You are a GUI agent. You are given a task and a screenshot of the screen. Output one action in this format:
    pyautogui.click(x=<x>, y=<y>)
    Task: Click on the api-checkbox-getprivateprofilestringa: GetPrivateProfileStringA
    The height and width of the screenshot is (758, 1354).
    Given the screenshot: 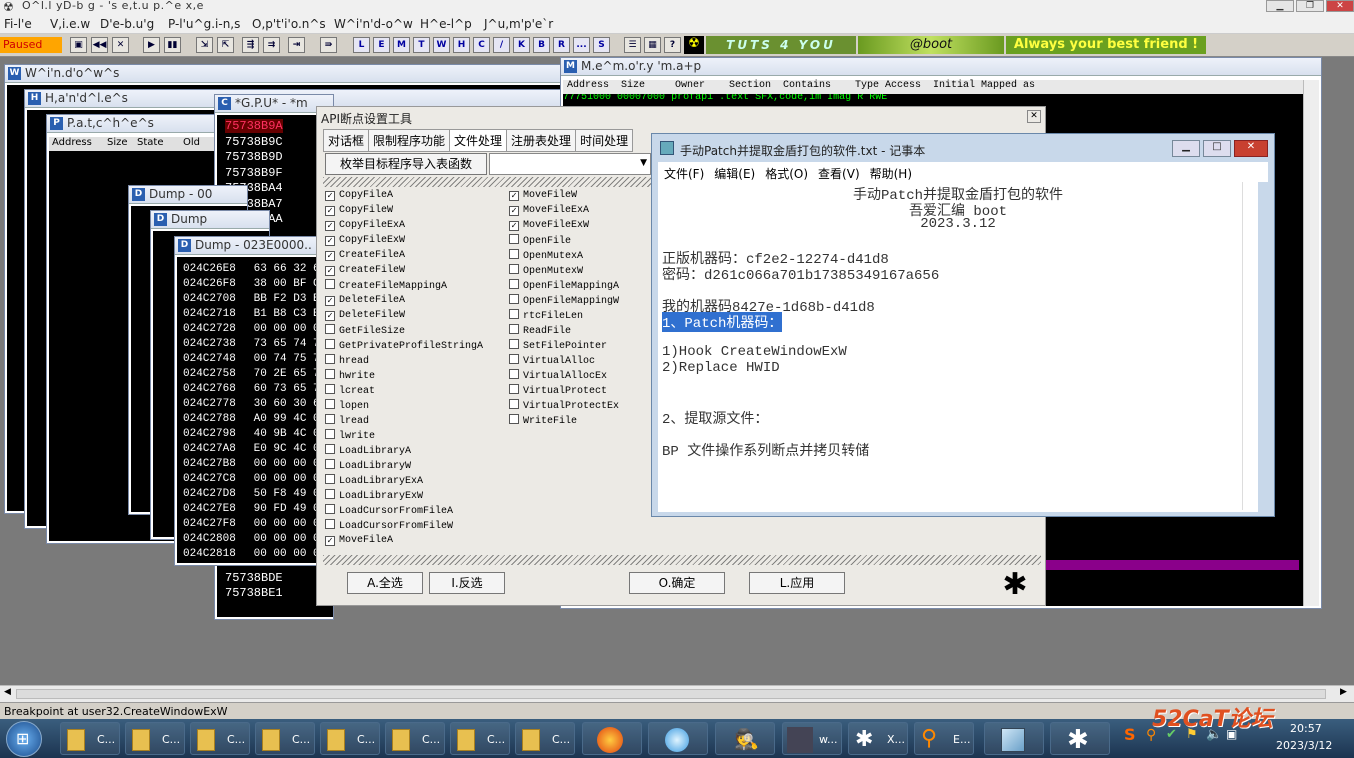 What is the action you would take?
    pyautogui.click(x=404, y=346)
    